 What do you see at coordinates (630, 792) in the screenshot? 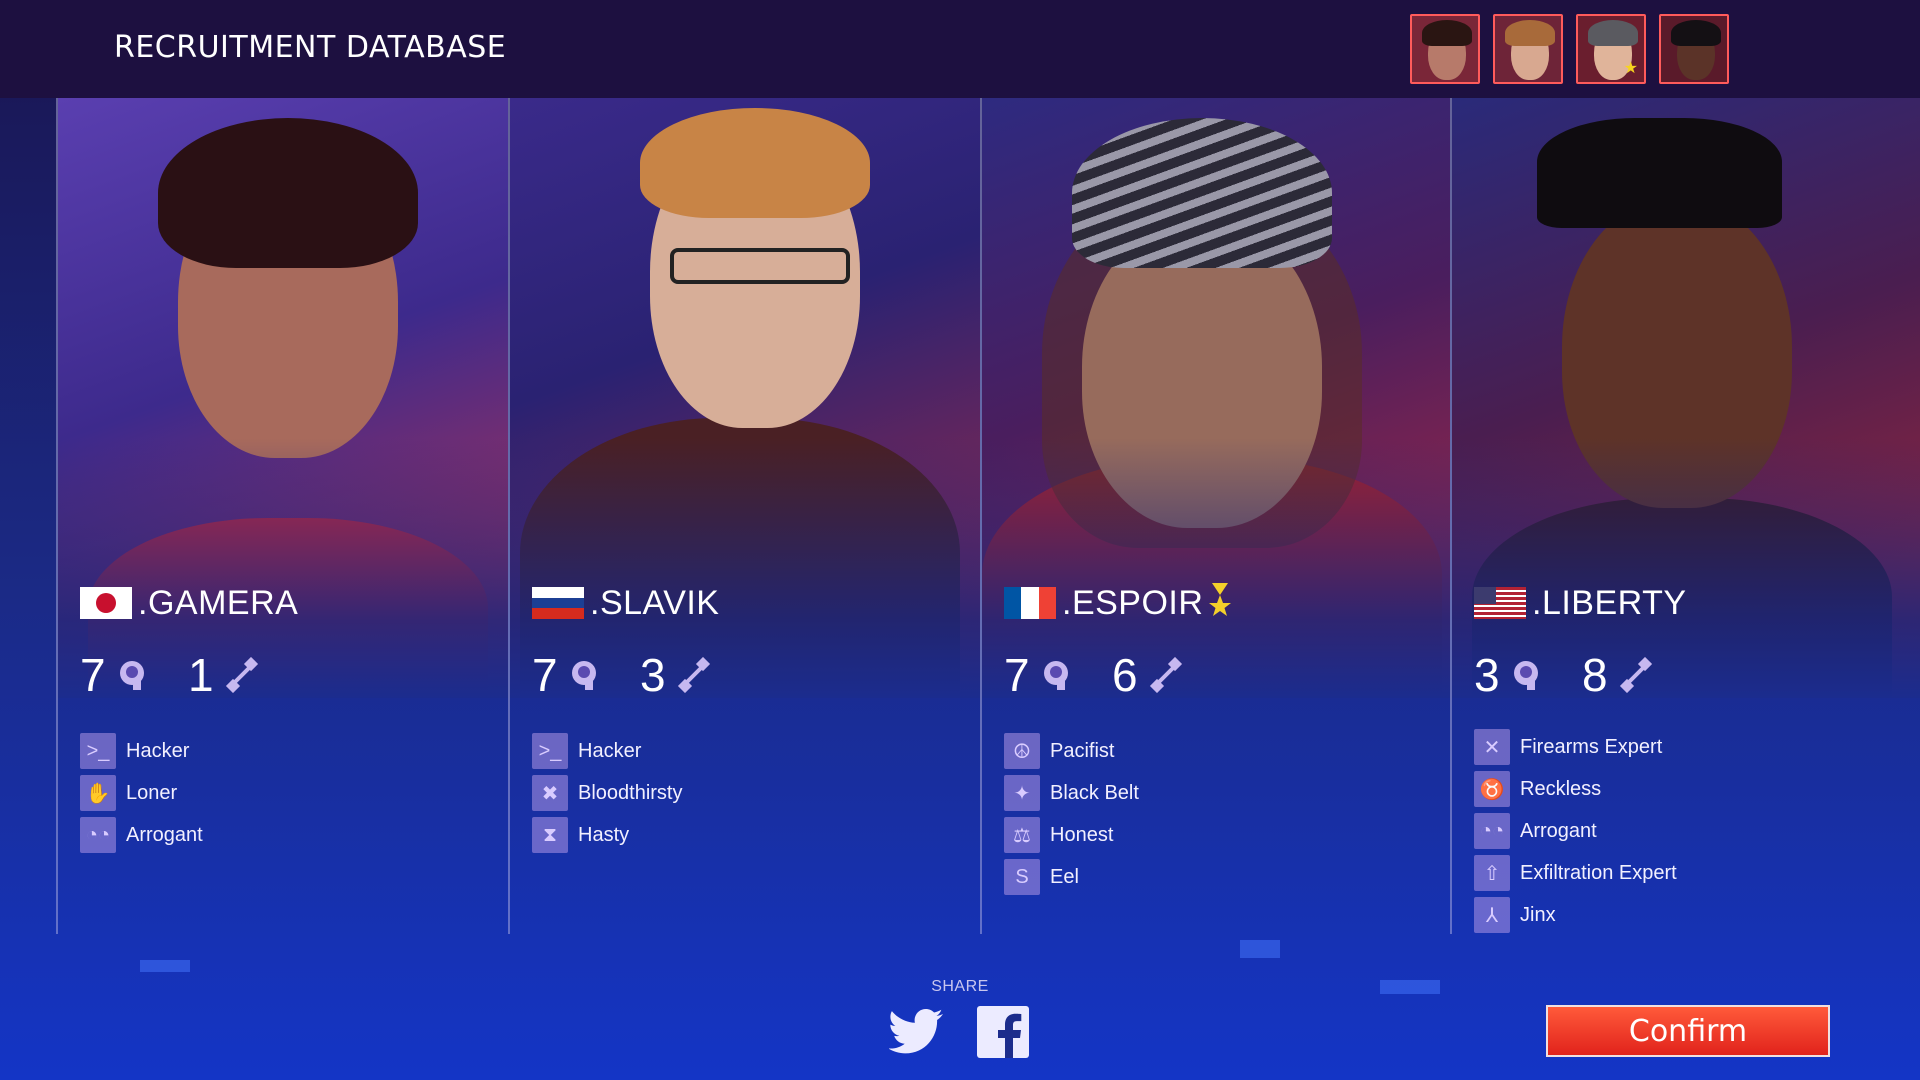
I see `trait-label: Bloodthirsty` at bounding box center [630, 792].